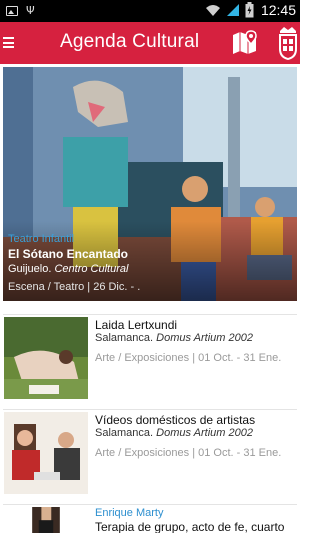  Describe the element at coordinates (190, 526) in the screenshot. I see `event-title: Terapia de grupo, acto de fe, cuarto` at that location.